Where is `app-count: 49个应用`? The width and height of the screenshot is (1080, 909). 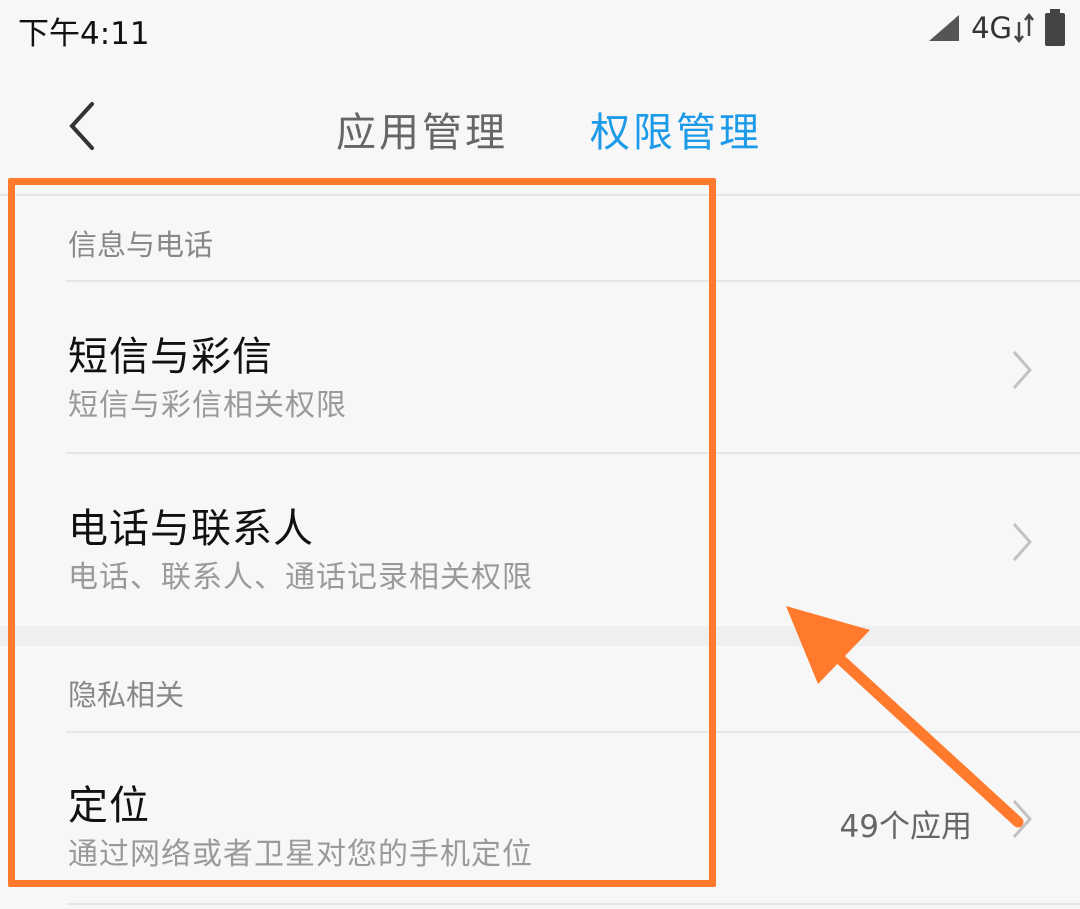
app-count: 49个应用 is located at coordinates (905, 827).